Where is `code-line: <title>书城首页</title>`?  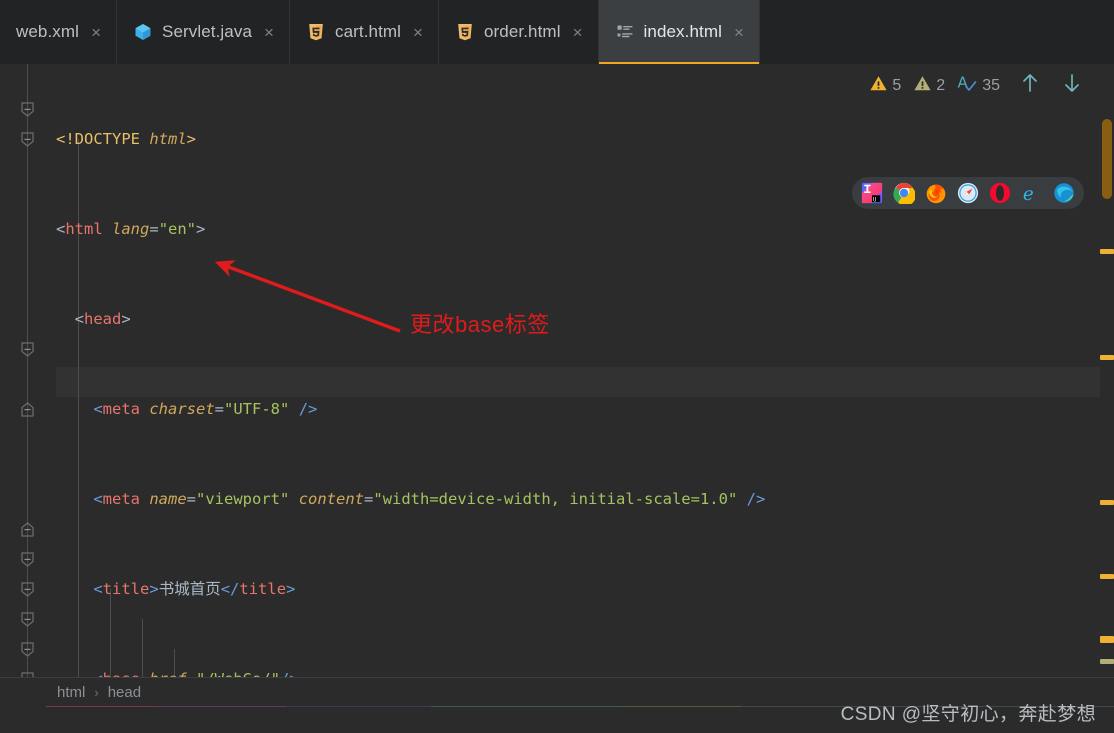
code-line: <title>书城首页</title> is located at coordinates (194, 589).